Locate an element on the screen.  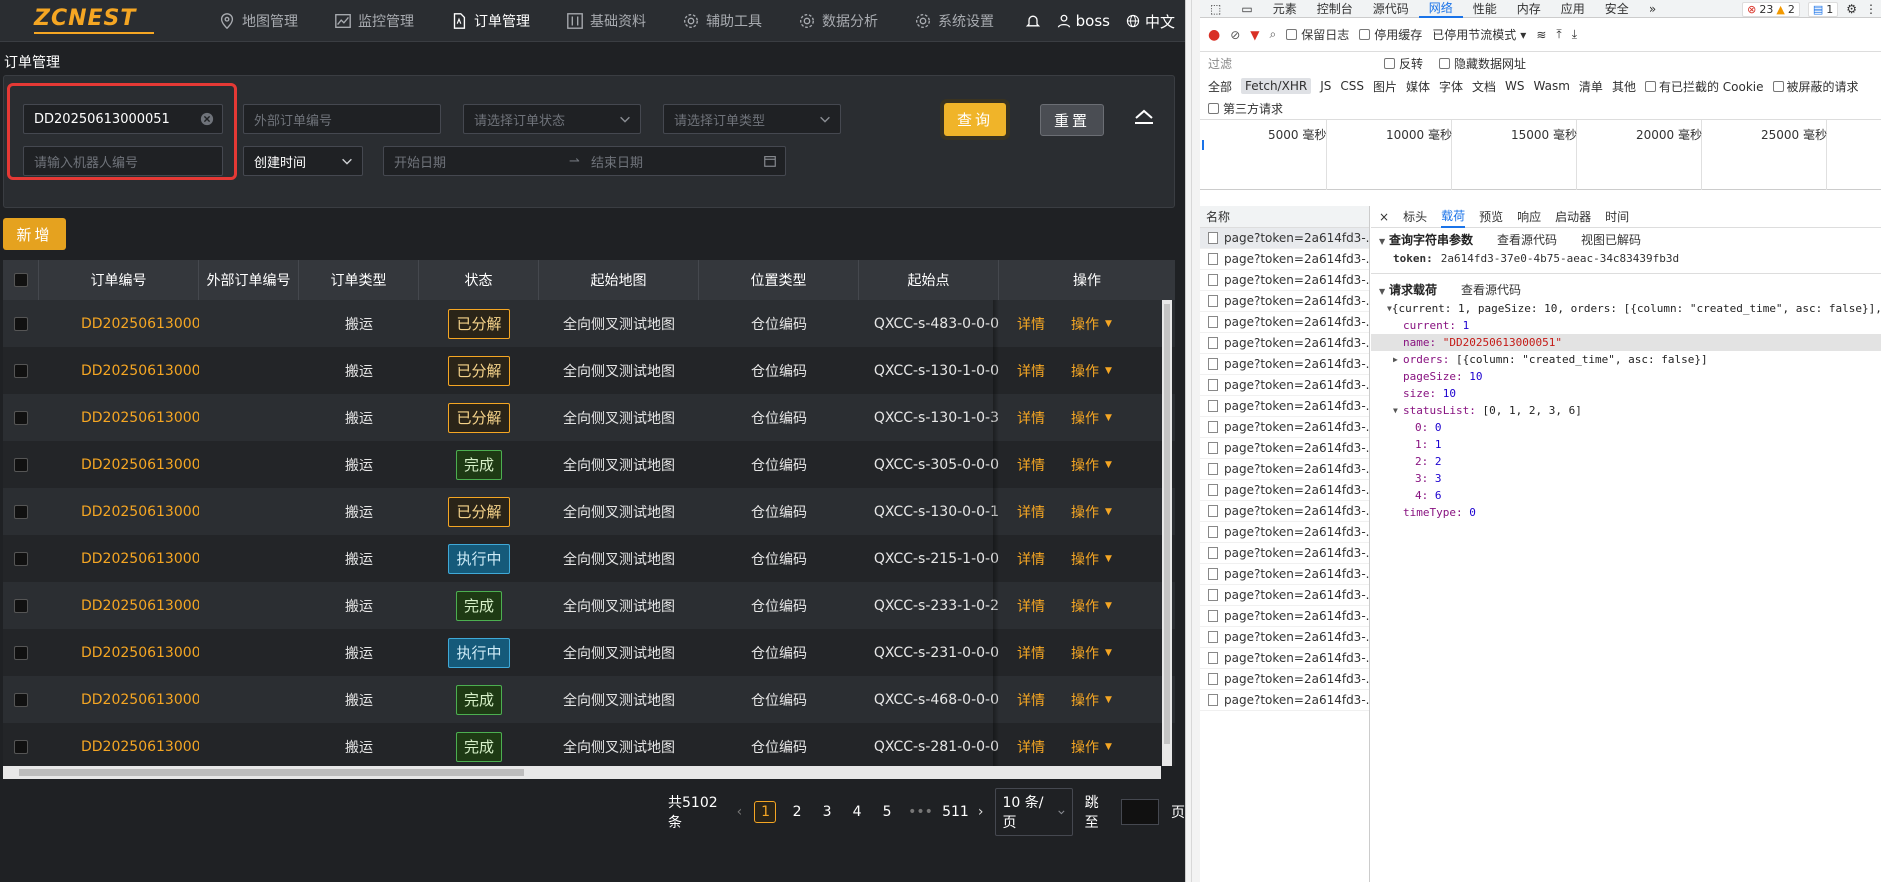
nav-item-orders: 订单管理 is located at coordinates (490, 21).